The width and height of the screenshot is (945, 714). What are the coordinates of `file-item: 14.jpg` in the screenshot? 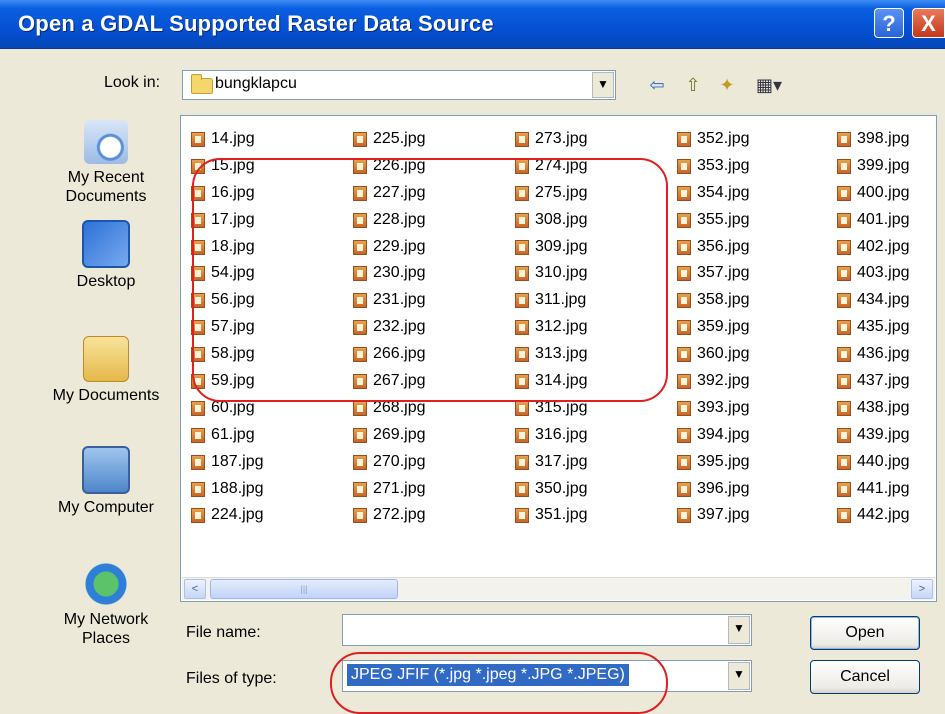 It's located at (226, 139).